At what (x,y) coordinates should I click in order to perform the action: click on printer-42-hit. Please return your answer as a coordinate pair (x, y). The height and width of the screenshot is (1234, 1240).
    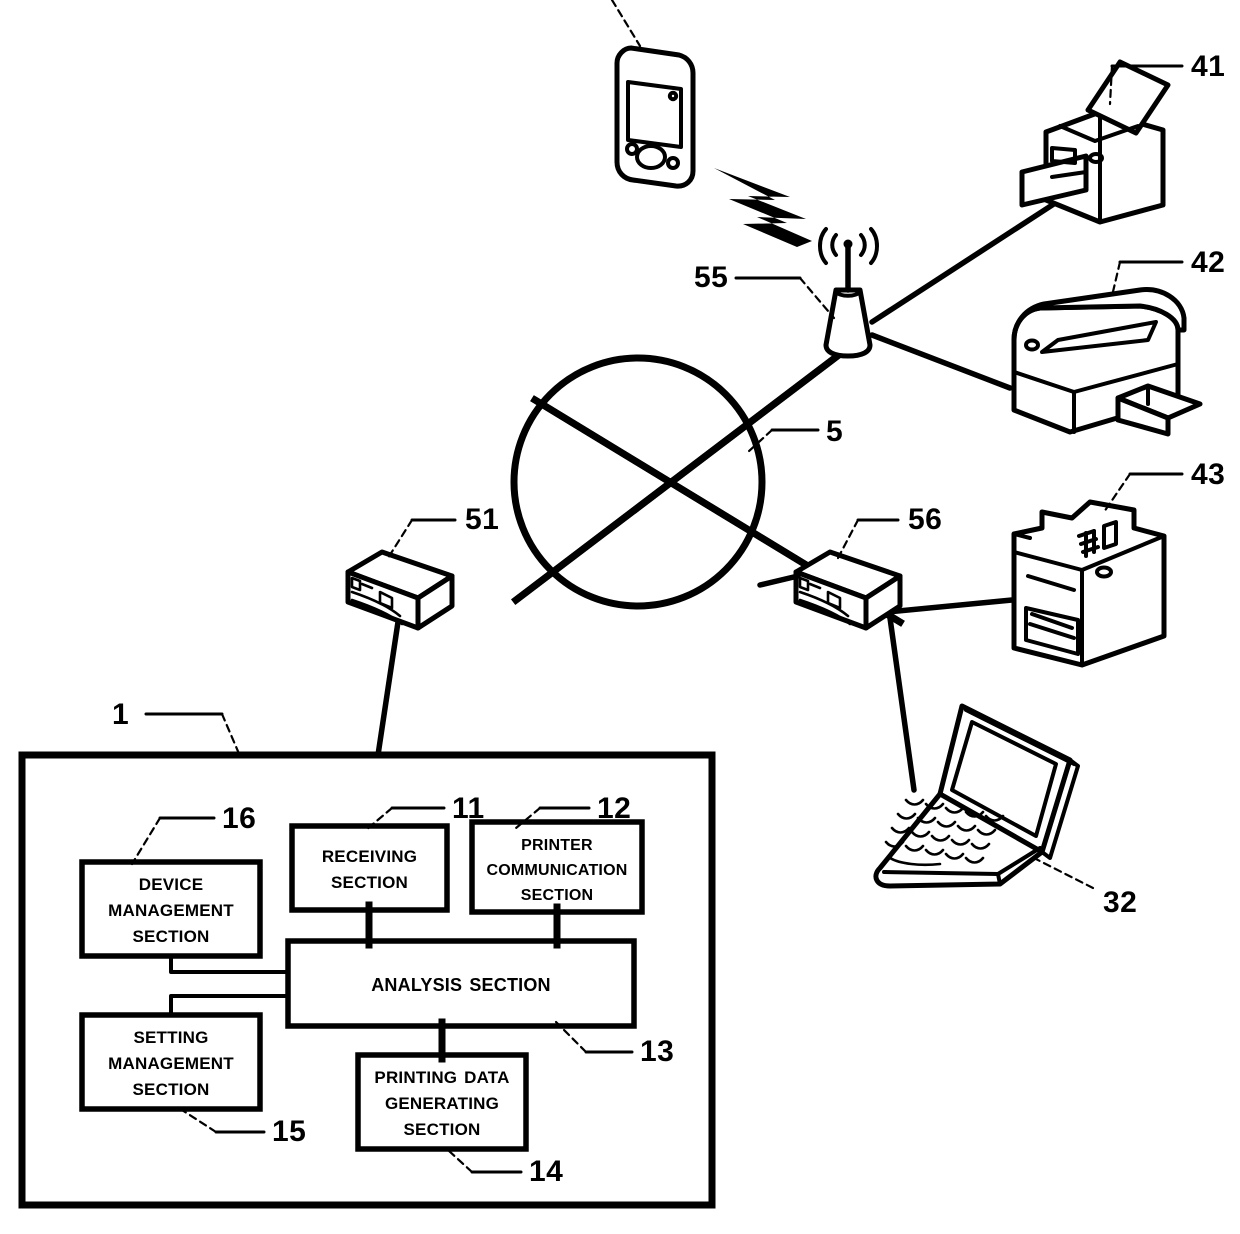
    Looking at the image, I should click on (1106, 360).